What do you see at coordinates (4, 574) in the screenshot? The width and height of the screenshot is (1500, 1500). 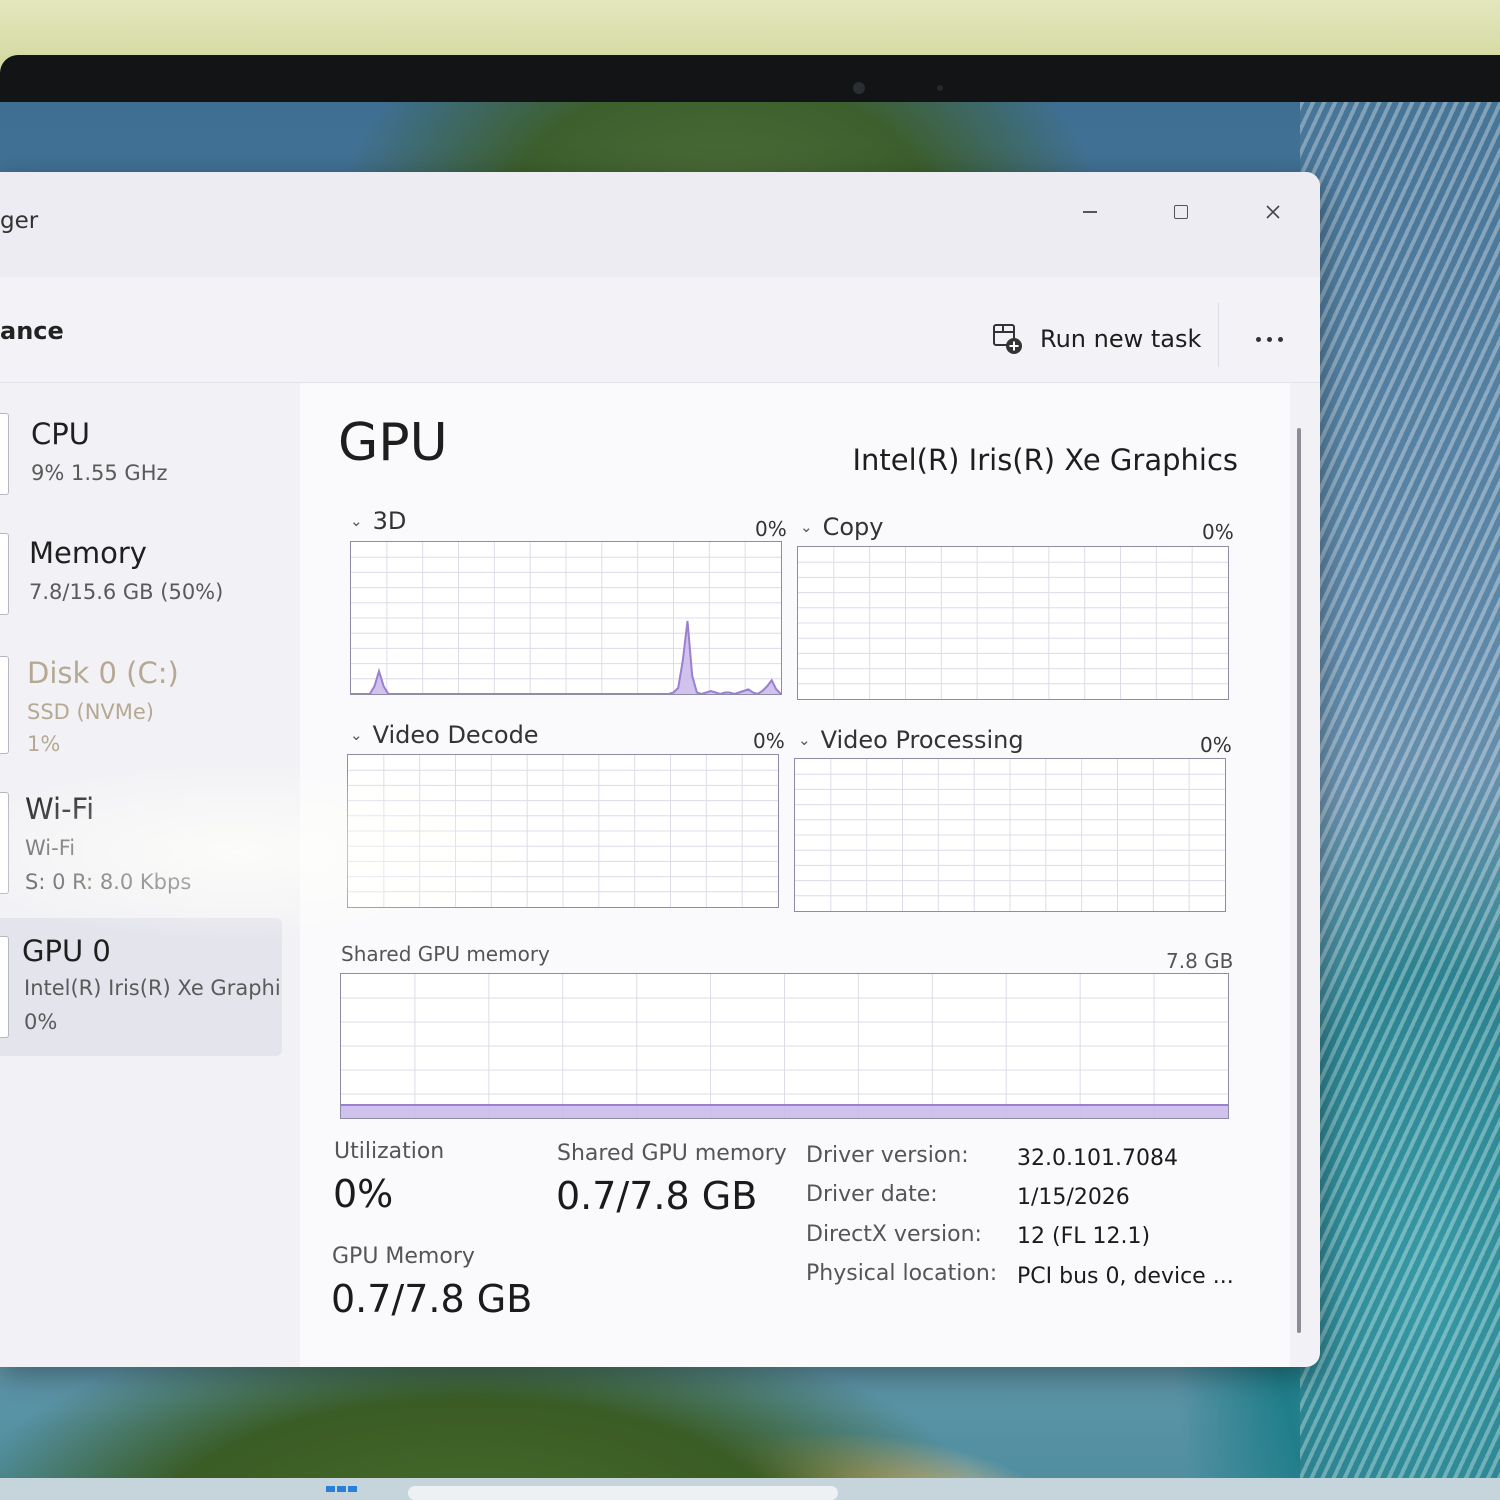 I see `memory-mini-graph` at bounding box center [4, 574].